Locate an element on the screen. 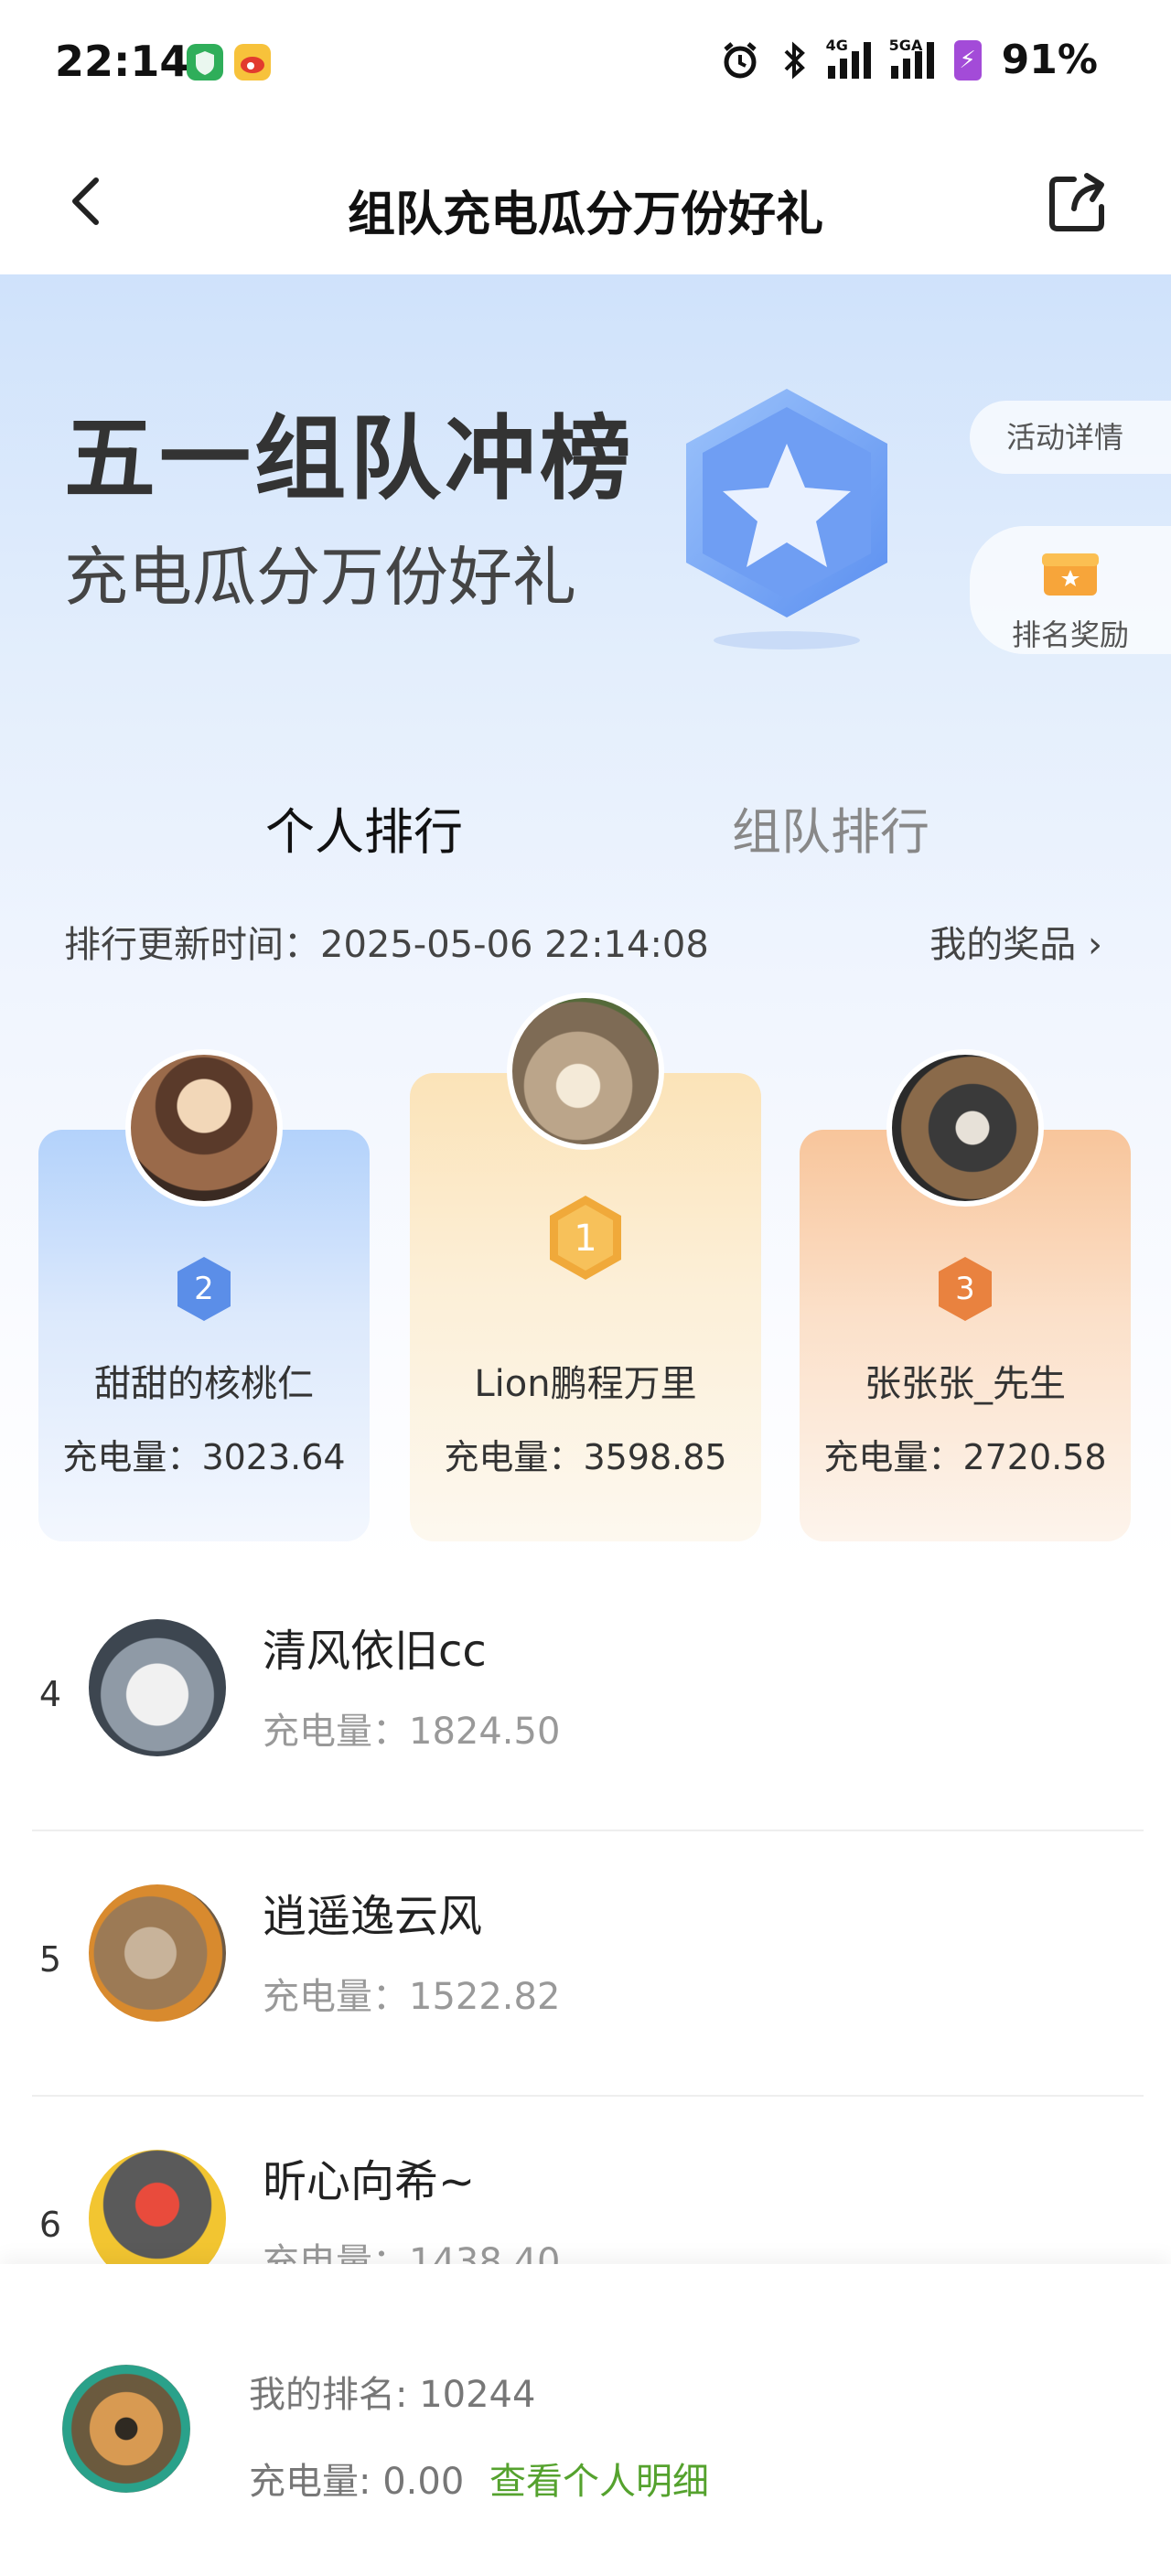 This screenshot has width=1171, height=2576. rank-reward-button: 排名奖励 is located at coordinates (1070, 590).